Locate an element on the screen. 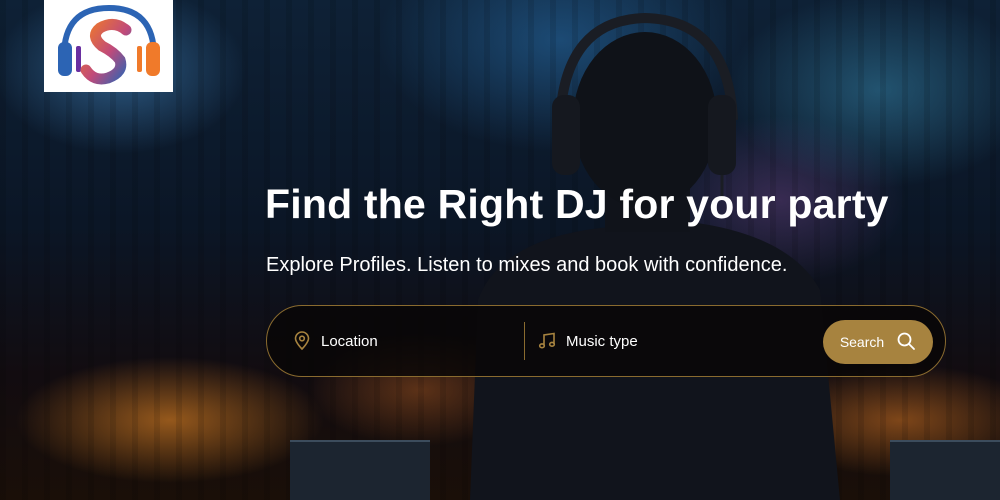  headphones-s-logo-icon is located at coordinates (108, 44).